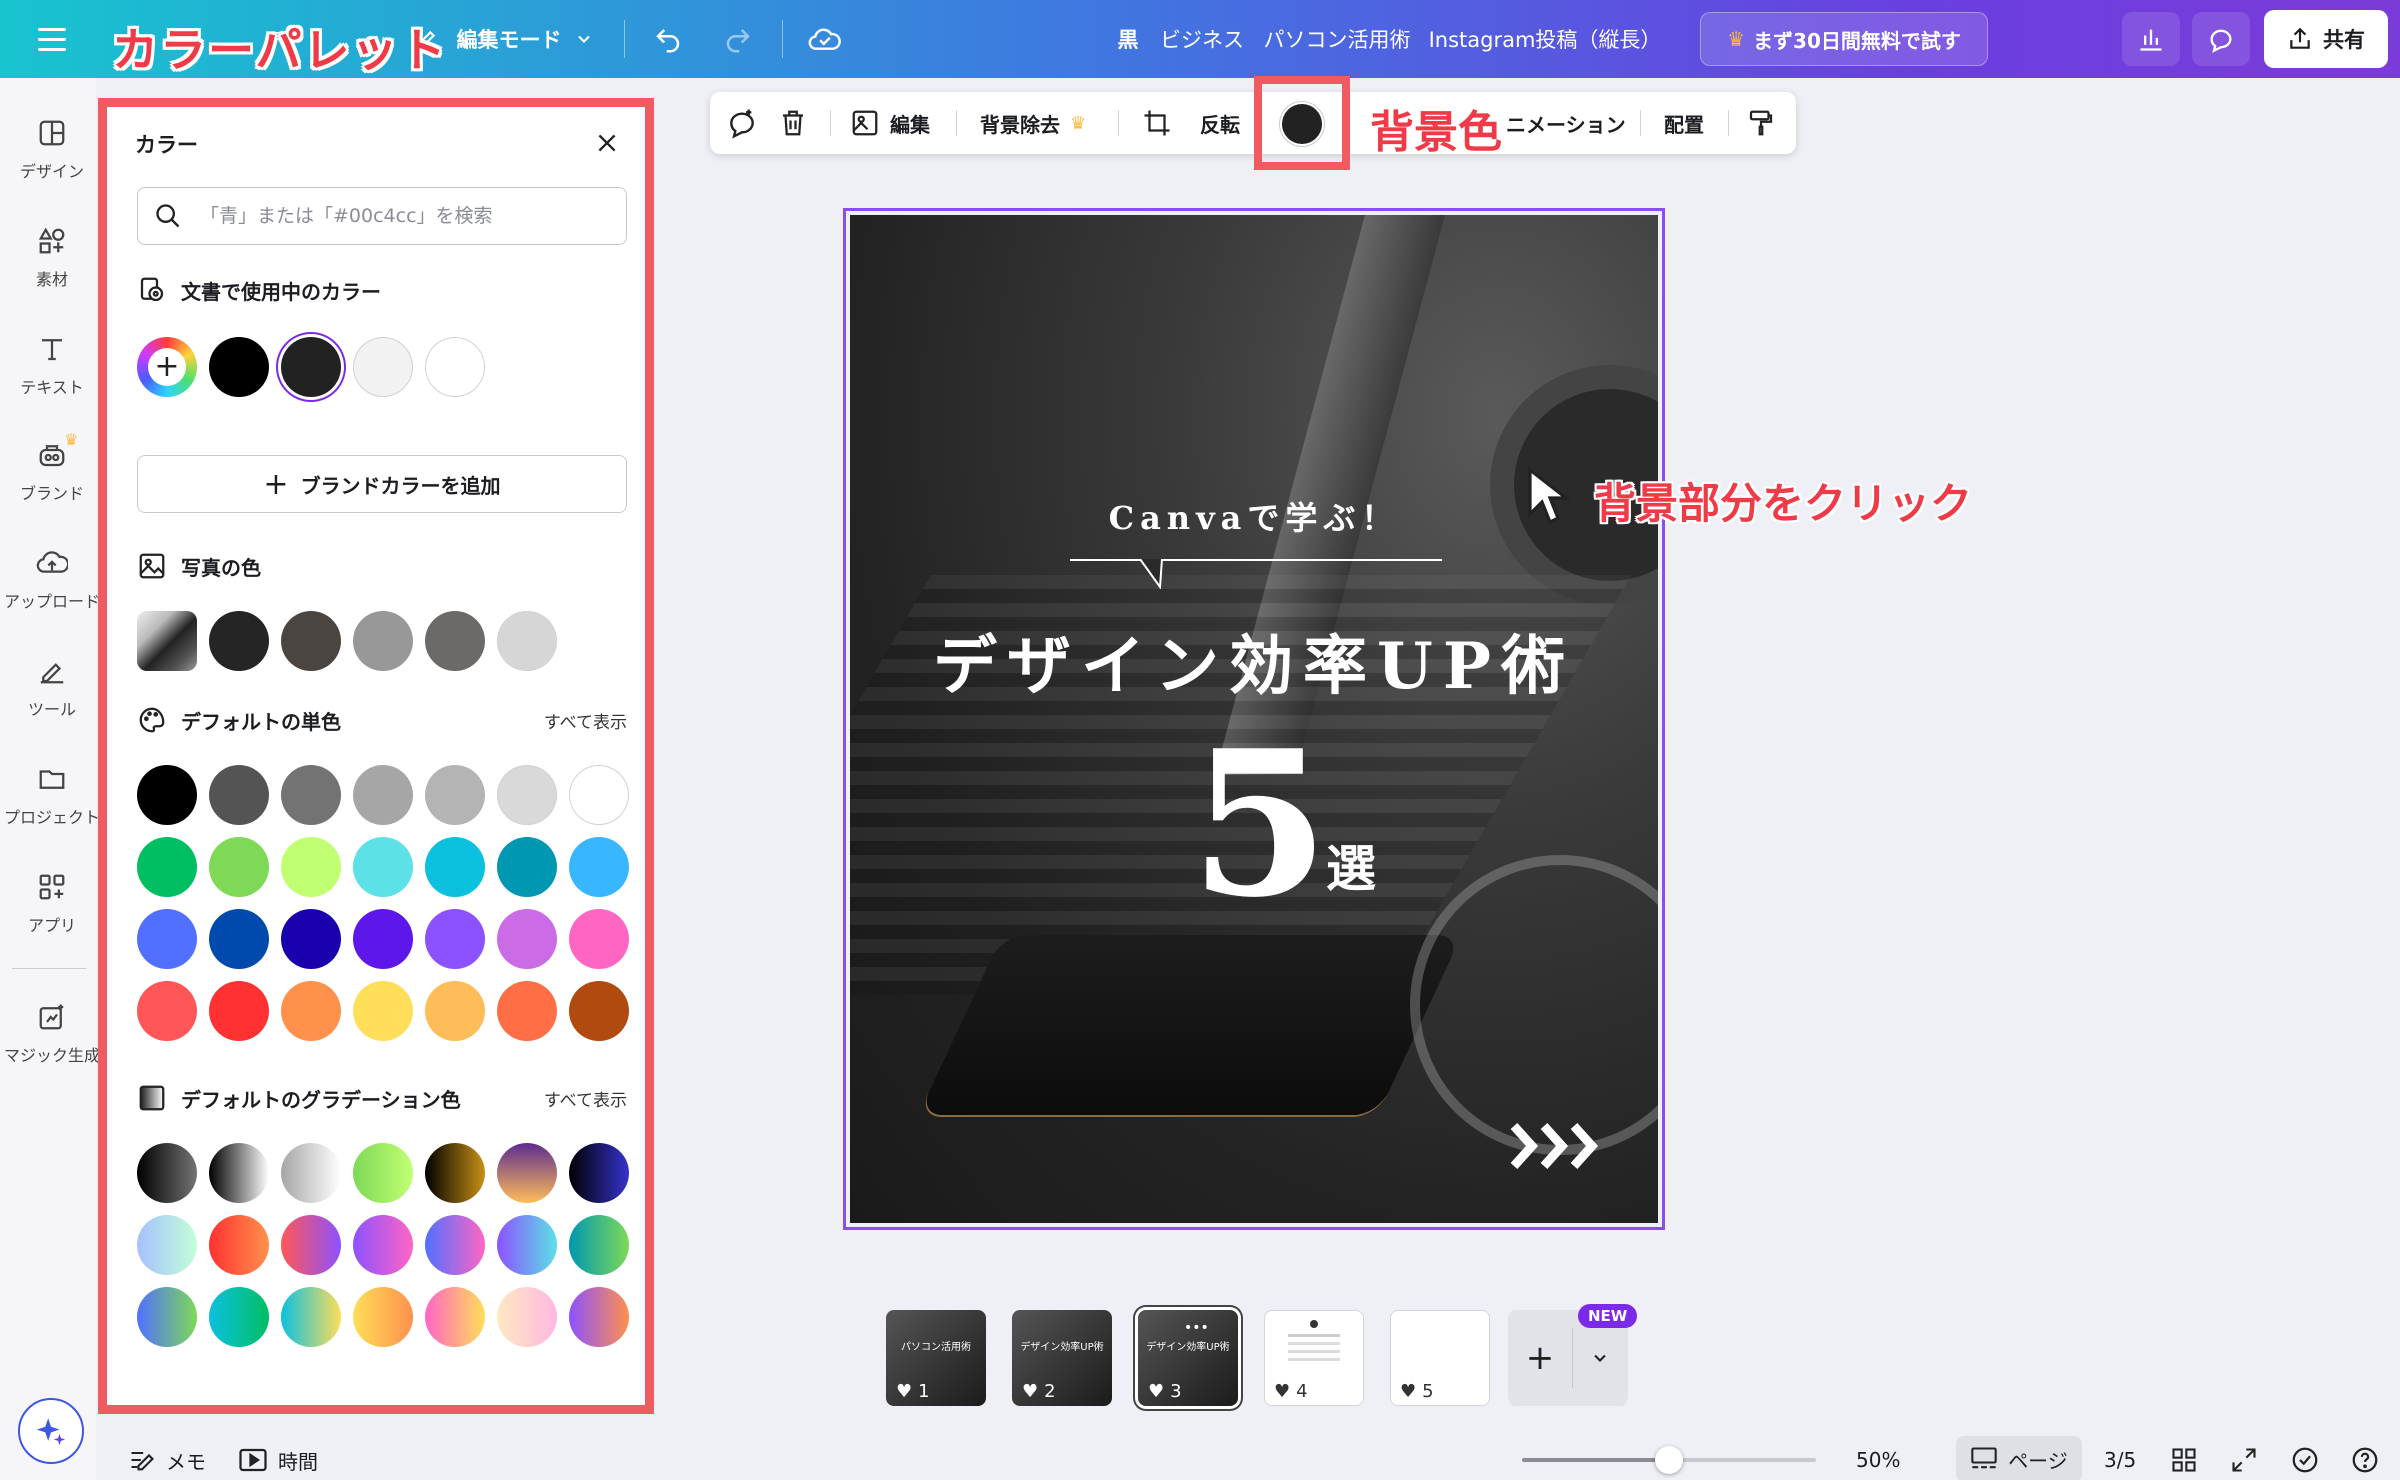  What do you see at coordinates (2244, 1460) in the screenshot?
I see `fullscreen-button` at bounding box center [2244, 1460].